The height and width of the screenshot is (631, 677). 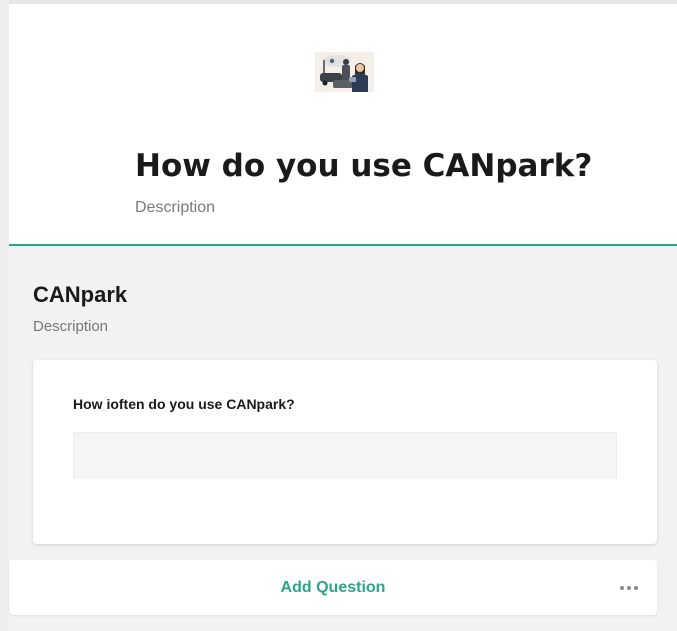 I want to click on answer-input, so click(x=345, y=455).